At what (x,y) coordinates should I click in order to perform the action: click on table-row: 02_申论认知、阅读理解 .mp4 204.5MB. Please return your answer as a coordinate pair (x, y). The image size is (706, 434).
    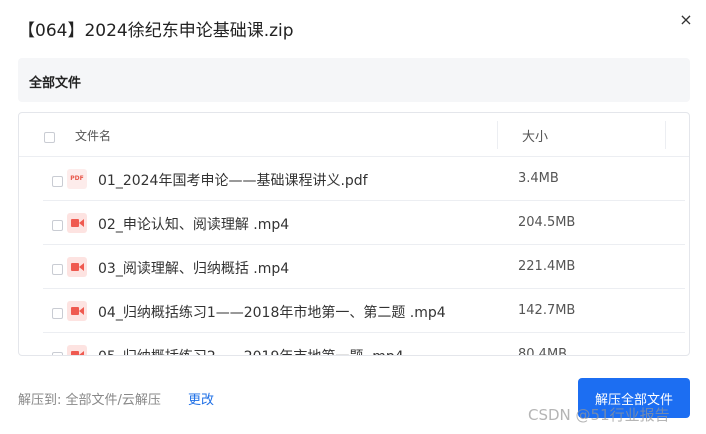
    Looking at the image, I should click on (364, 223).